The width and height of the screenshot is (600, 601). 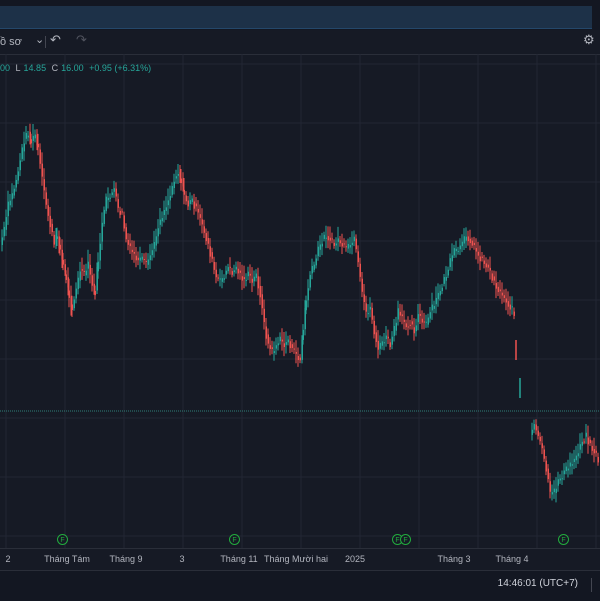 I want to click on time-axis-label: Tháng 3, so click(x=454, y=559).